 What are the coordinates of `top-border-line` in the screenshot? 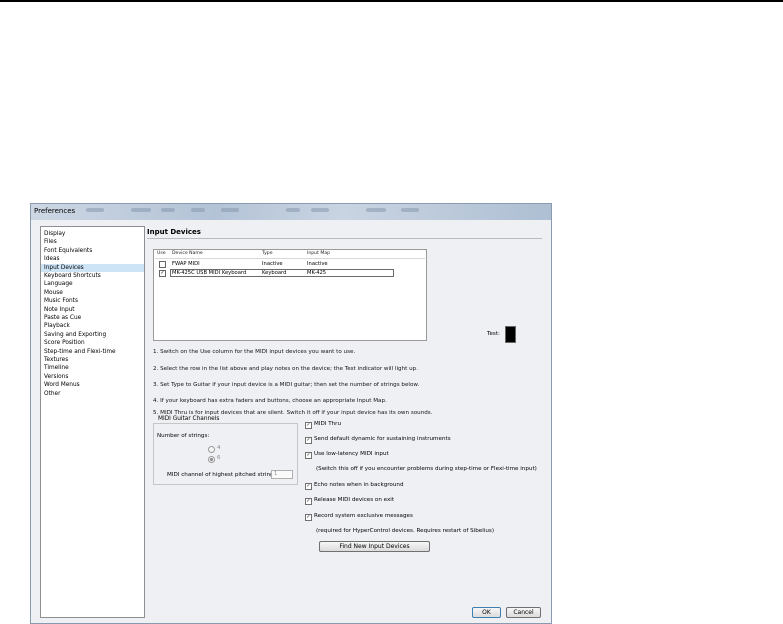 It's located at (391, 1).